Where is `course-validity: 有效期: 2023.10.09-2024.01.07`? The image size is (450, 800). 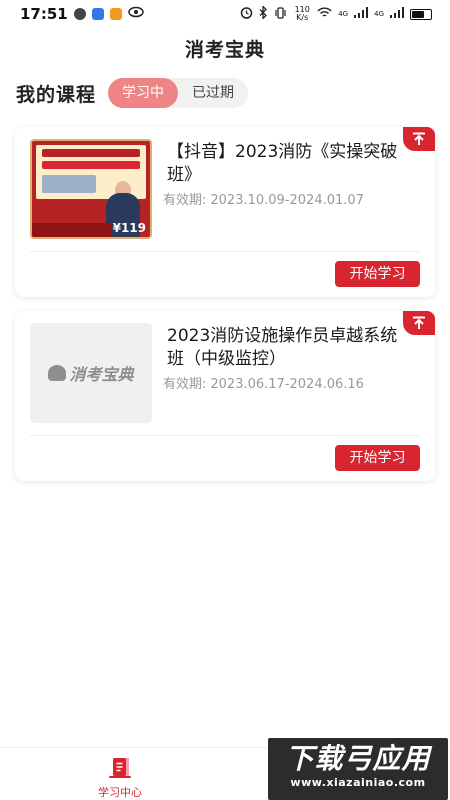
course-validity: 有效期: 2023.10.09-2024.01.07 is located at coordinates (263, 198).